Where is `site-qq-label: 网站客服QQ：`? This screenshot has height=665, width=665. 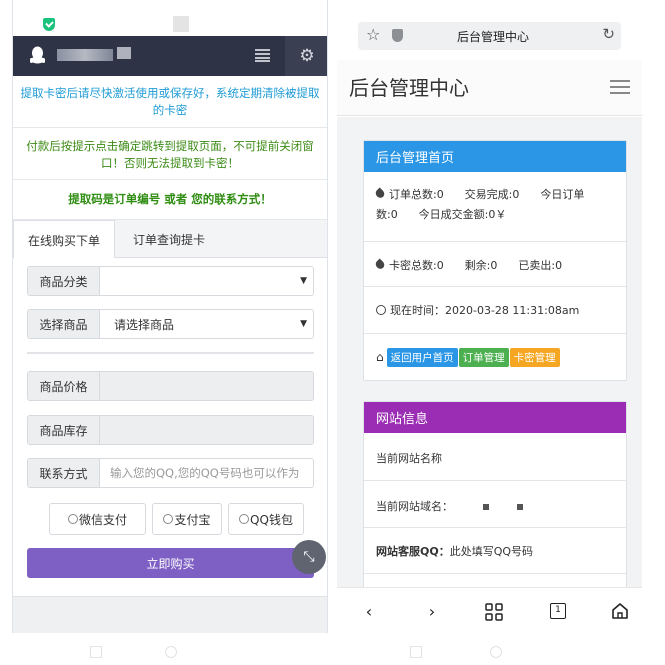 site-qq-label: 网站客服QQ： is located at coordinates (413, 551).